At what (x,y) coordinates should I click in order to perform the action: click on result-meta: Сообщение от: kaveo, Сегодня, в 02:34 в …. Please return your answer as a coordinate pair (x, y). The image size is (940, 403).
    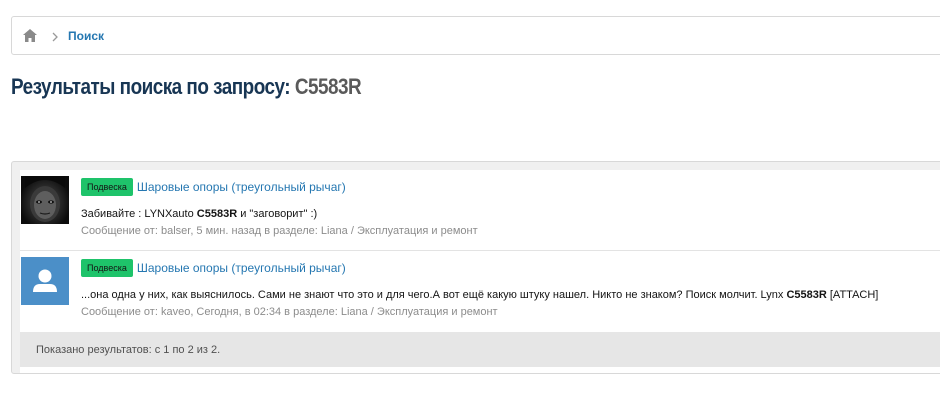
    Looking at the image, I should click on (510, 312).